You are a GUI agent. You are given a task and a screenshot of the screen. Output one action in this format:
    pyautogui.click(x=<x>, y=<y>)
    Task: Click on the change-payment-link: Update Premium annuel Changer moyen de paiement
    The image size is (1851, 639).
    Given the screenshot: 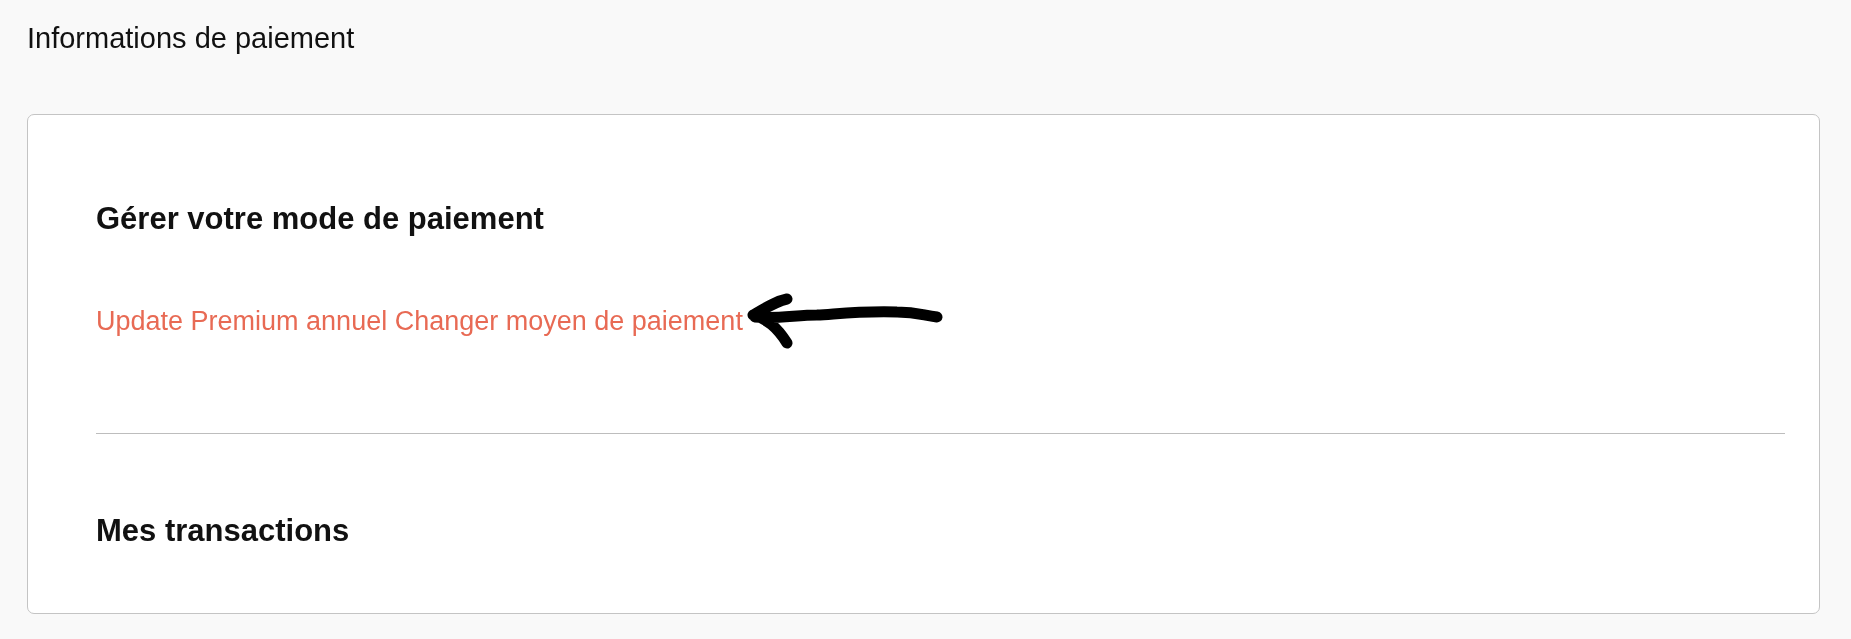 What is the action you would take?
    pyautogui.click(x=419, y=321)
    